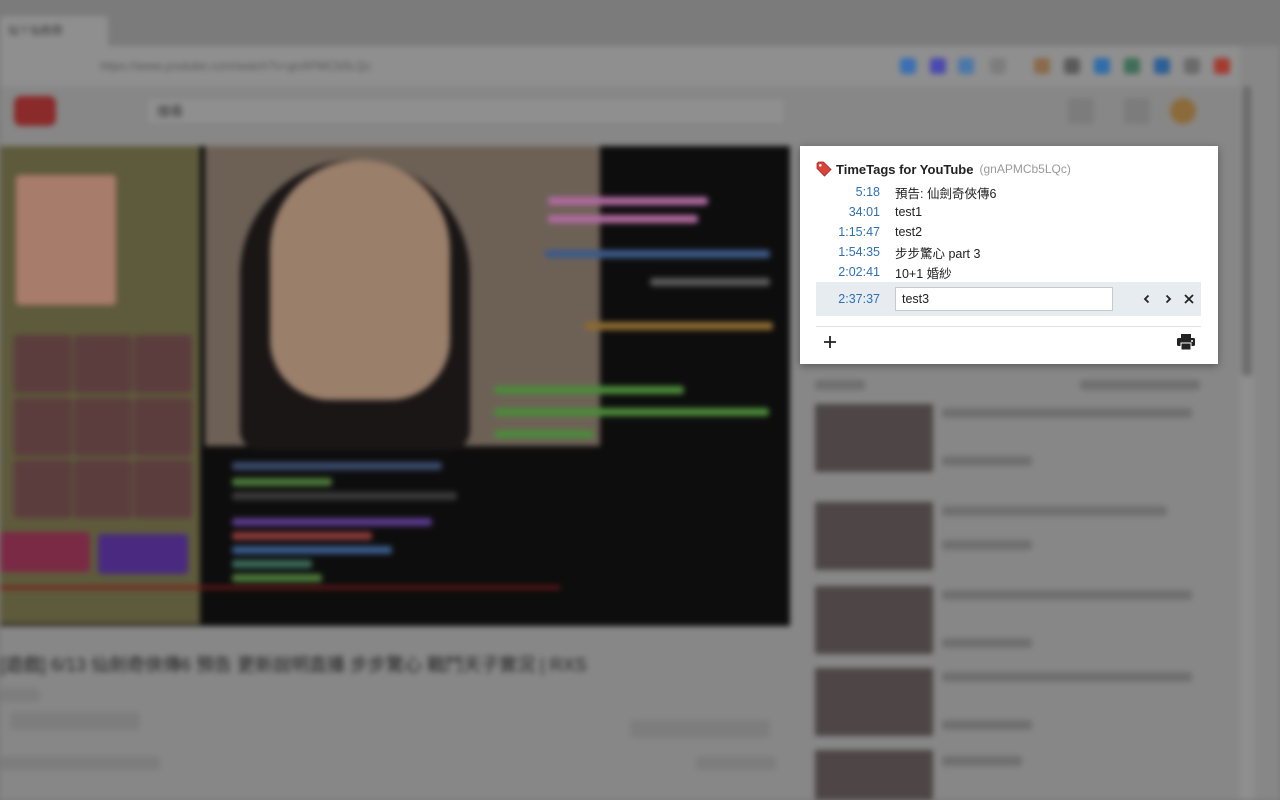  What do you see at coordinates (945, 192) in the screenshot?
I see `tag-label: 預告: 仙劍奇俠傳6` at bounding box center [945, 192].